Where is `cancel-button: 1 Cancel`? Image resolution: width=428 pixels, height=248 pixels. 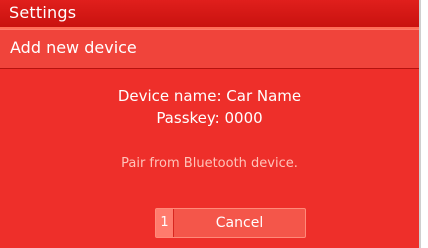 cancel-button: 1 Cancel is located at coordinates (230, 223).